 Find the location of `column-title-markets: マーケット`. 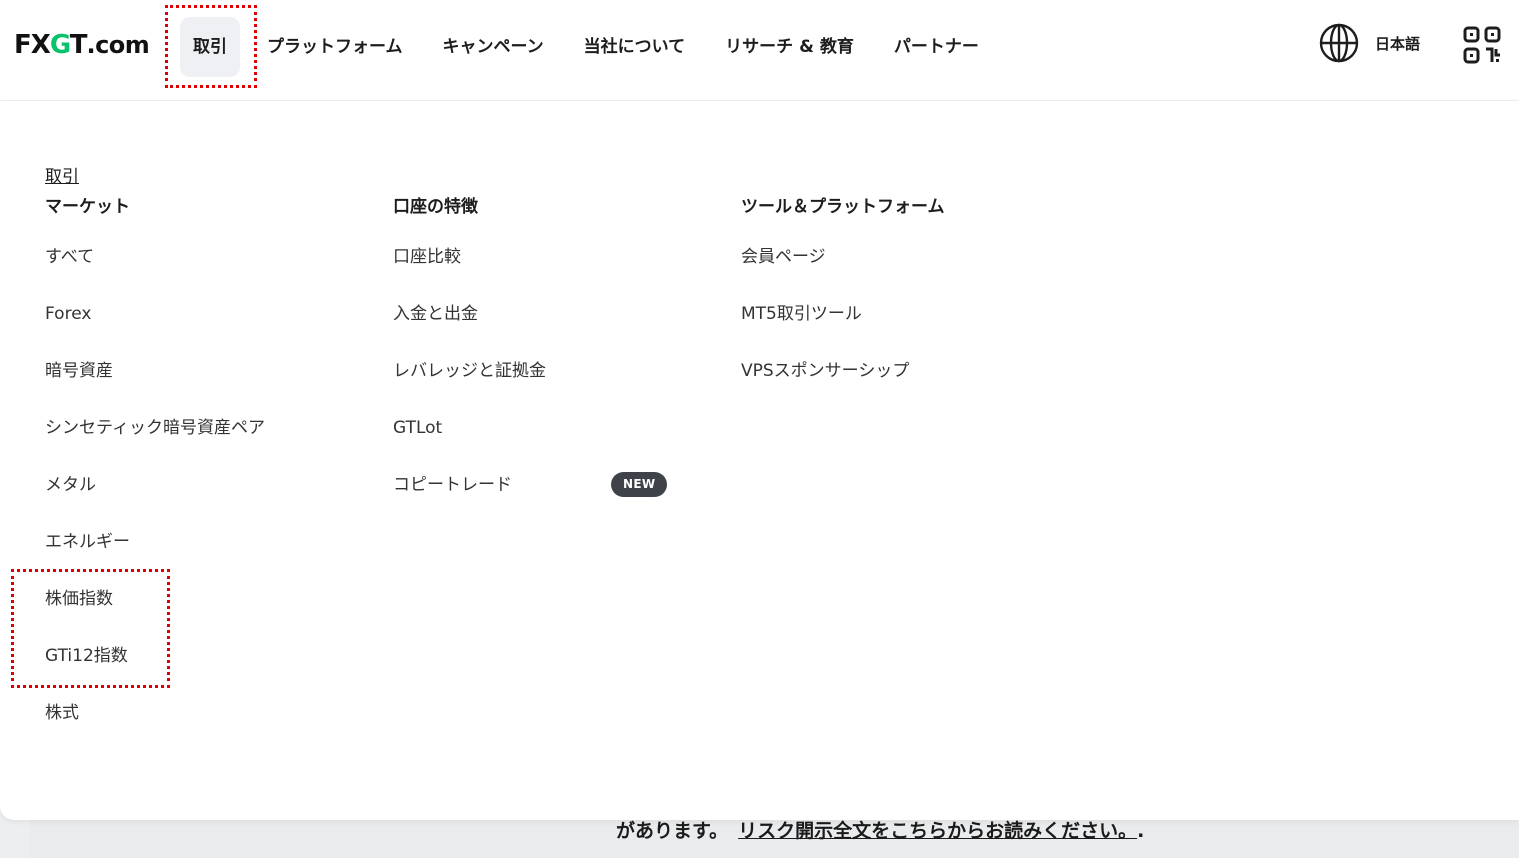

column-title-markets: マーケット is located at coordinates (87, 207).